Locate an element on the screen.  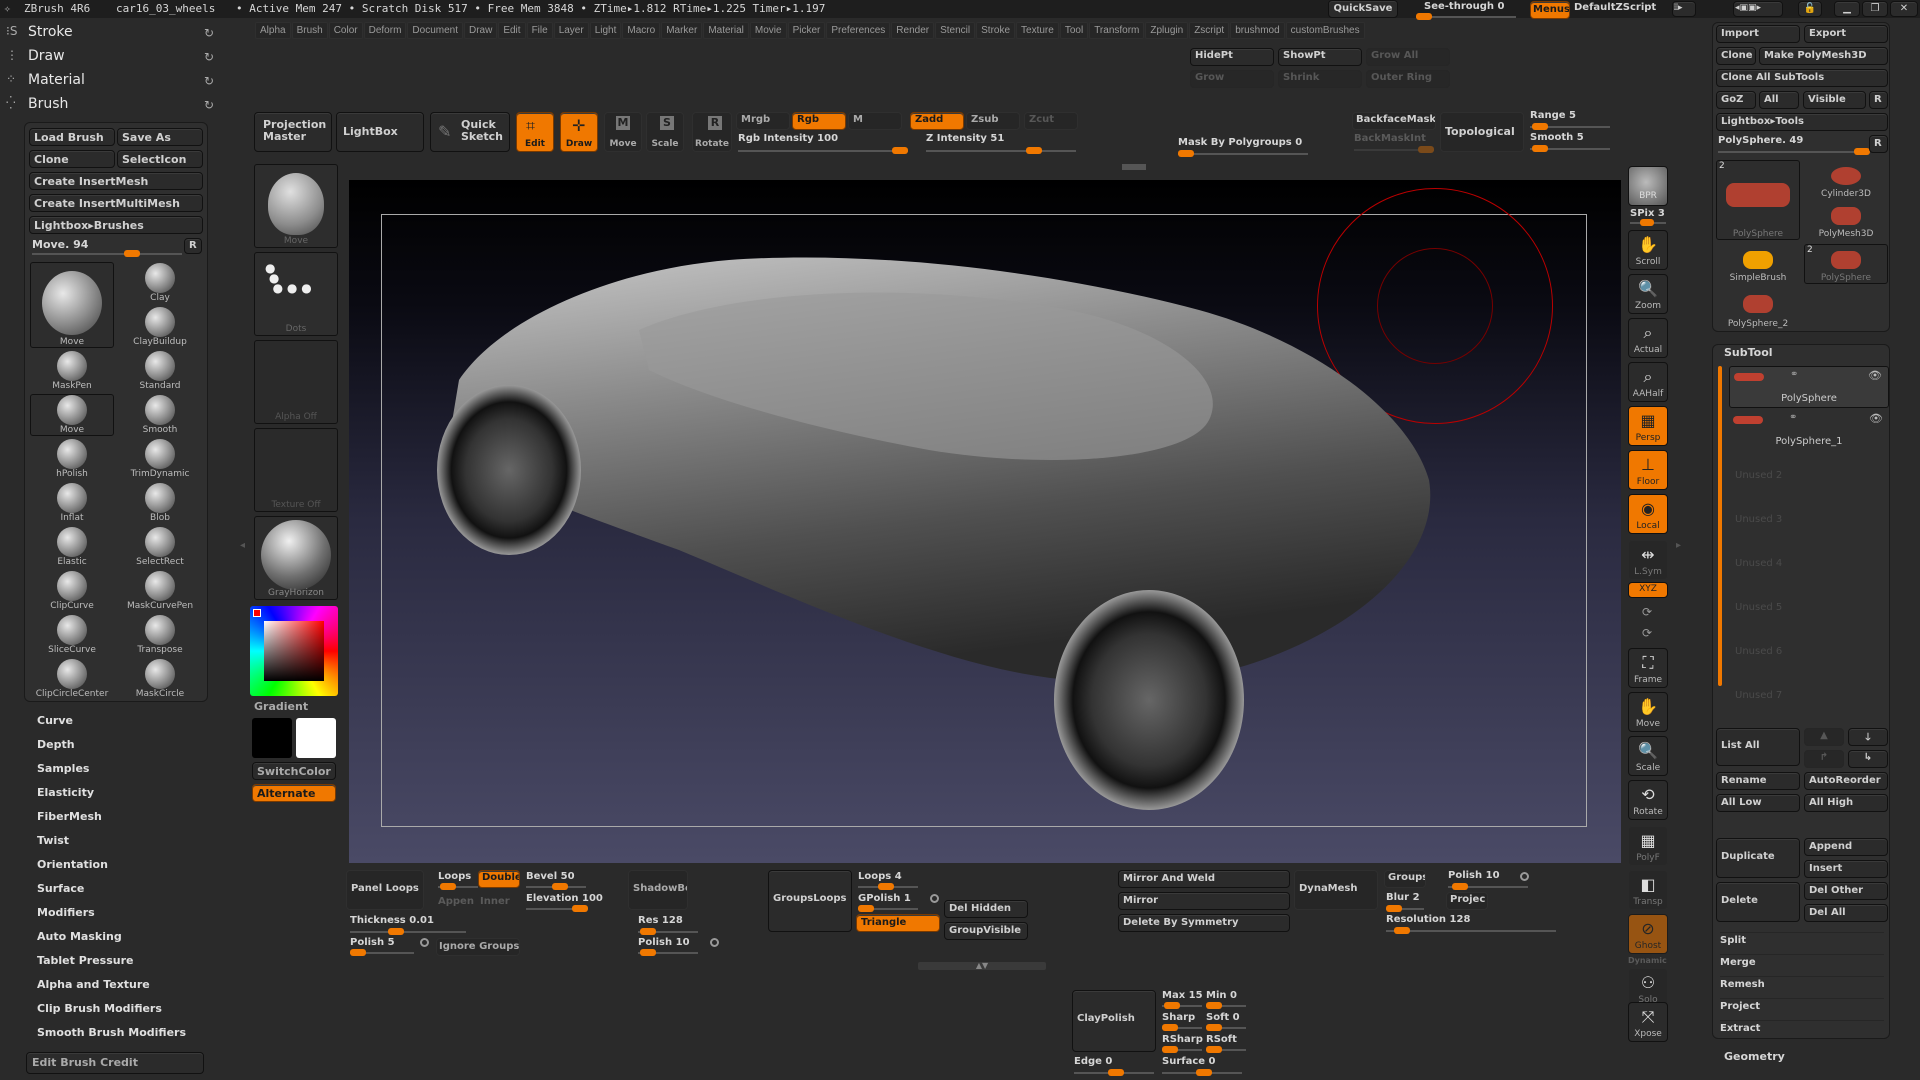
section-split: Split is located at coordinates (1802, 939).